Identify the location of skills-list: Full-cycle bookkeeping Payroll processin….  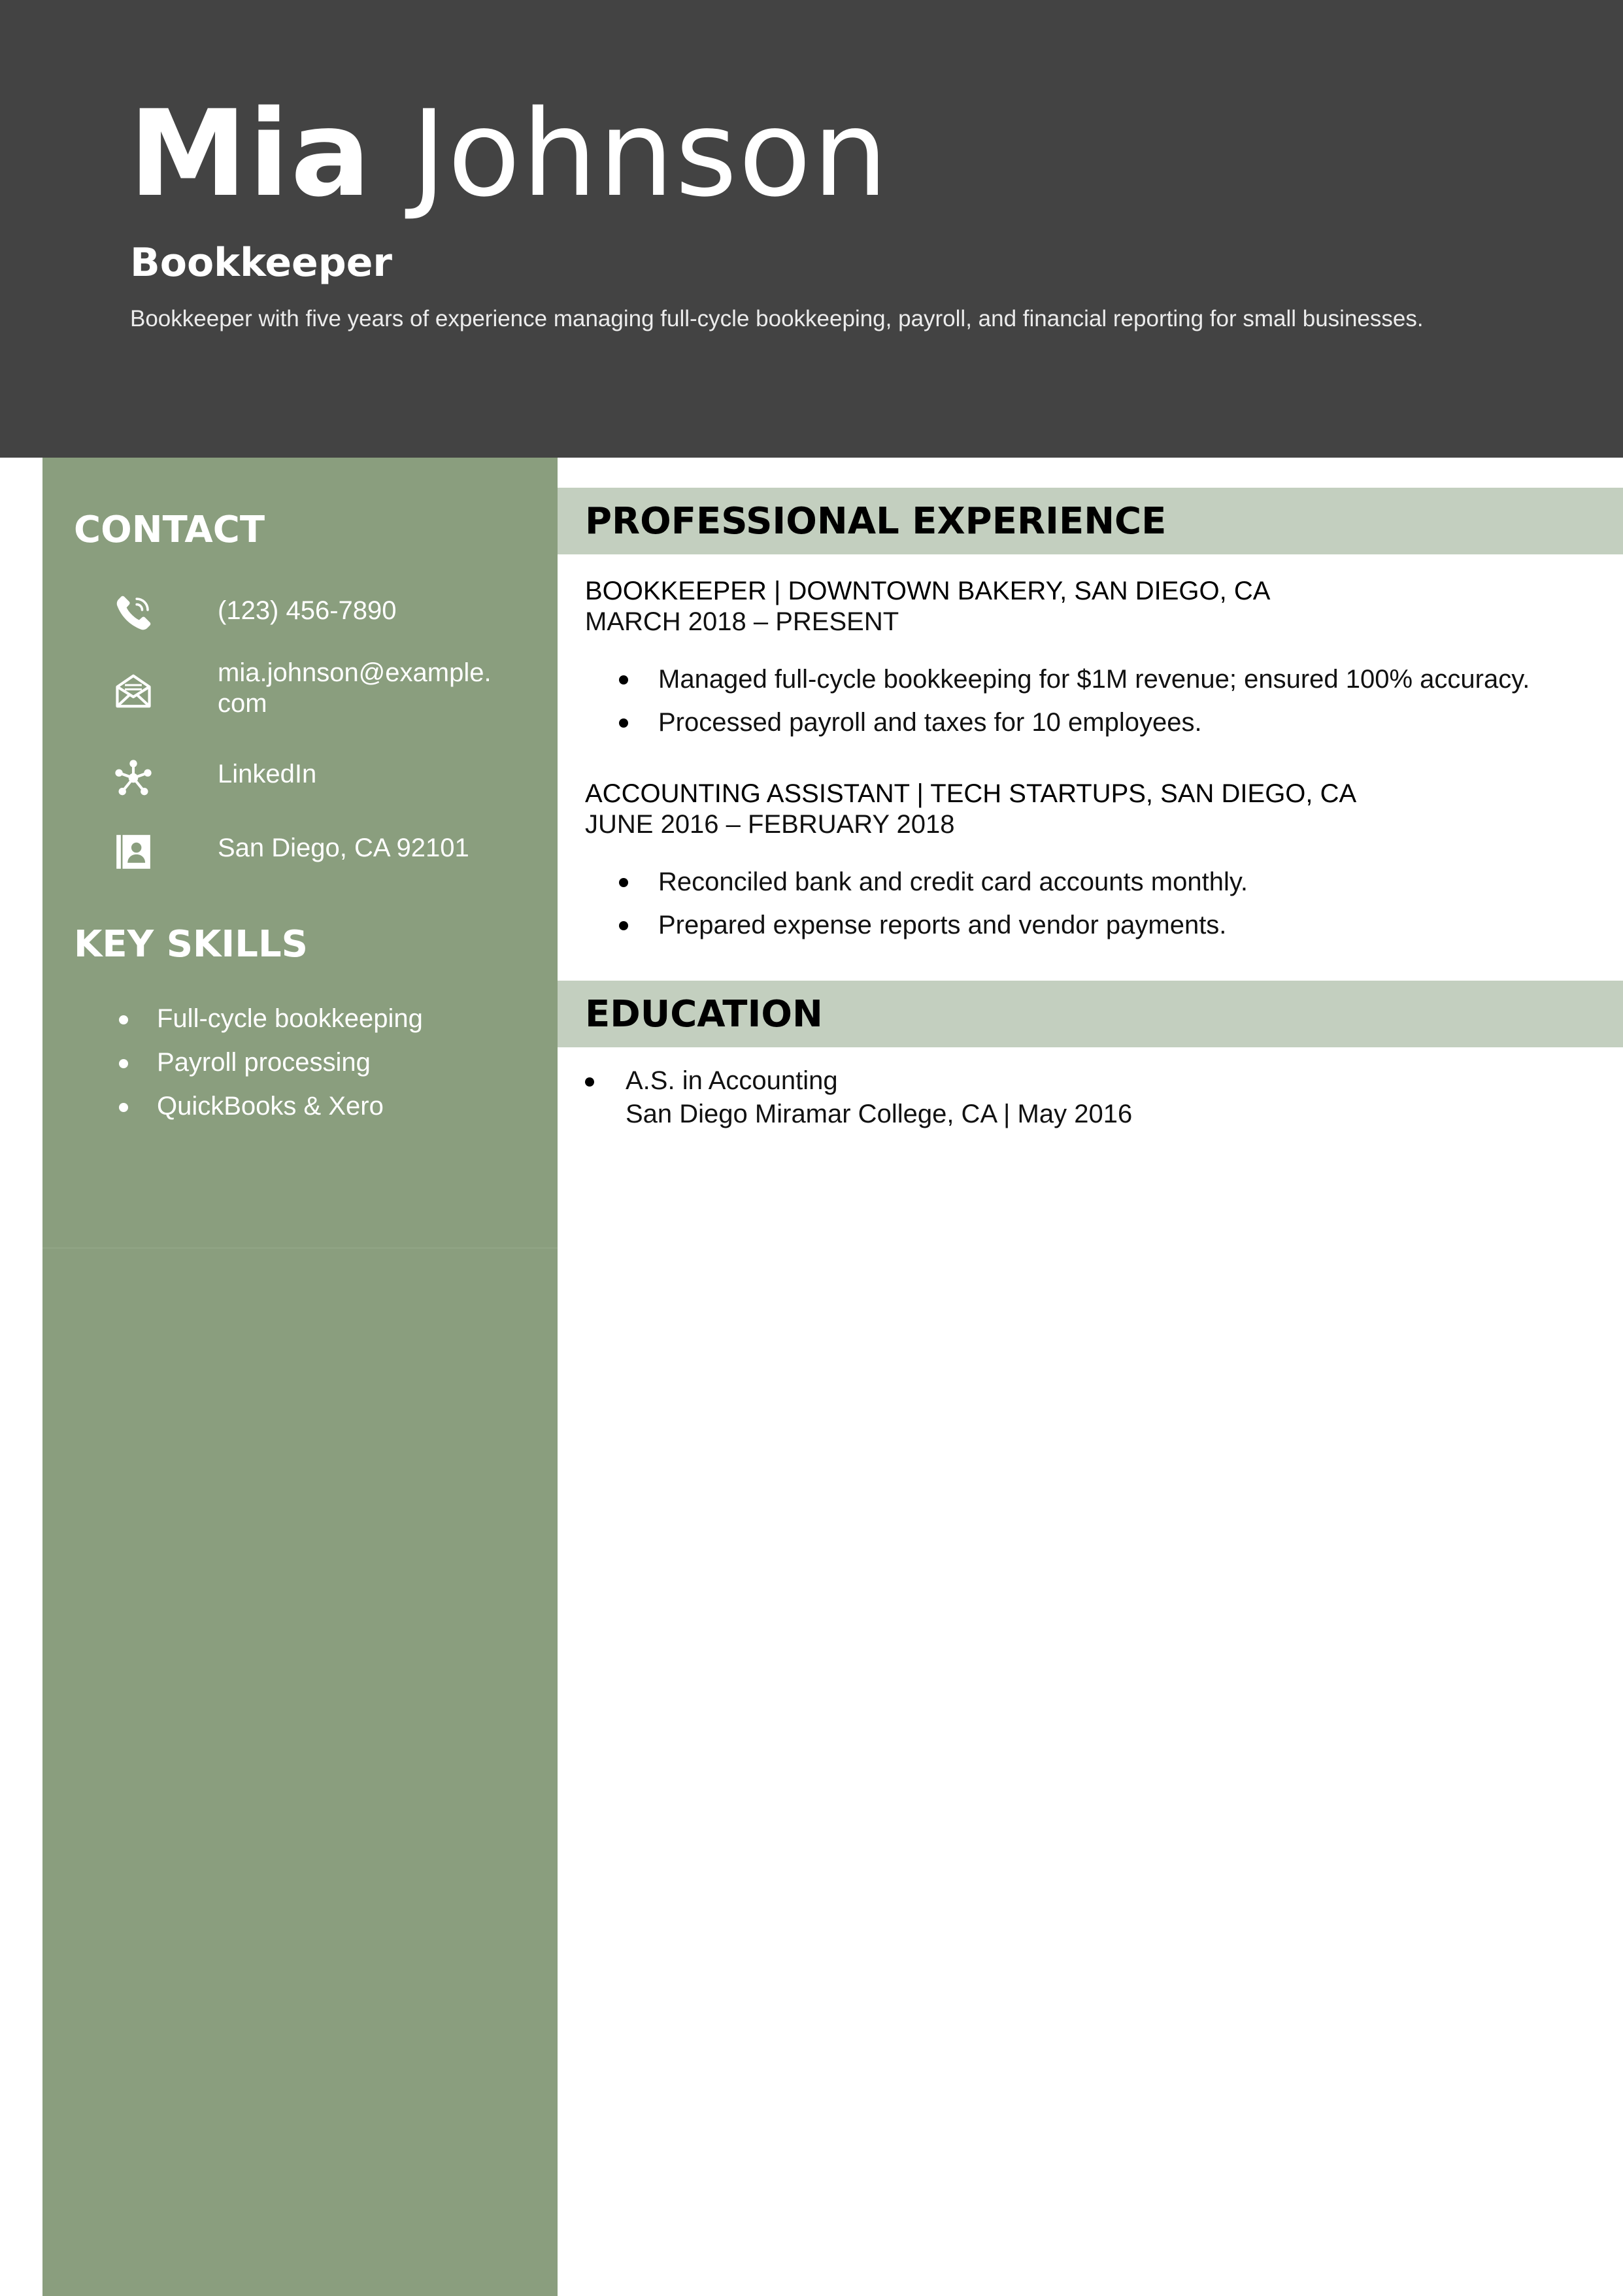
(280, 1063).